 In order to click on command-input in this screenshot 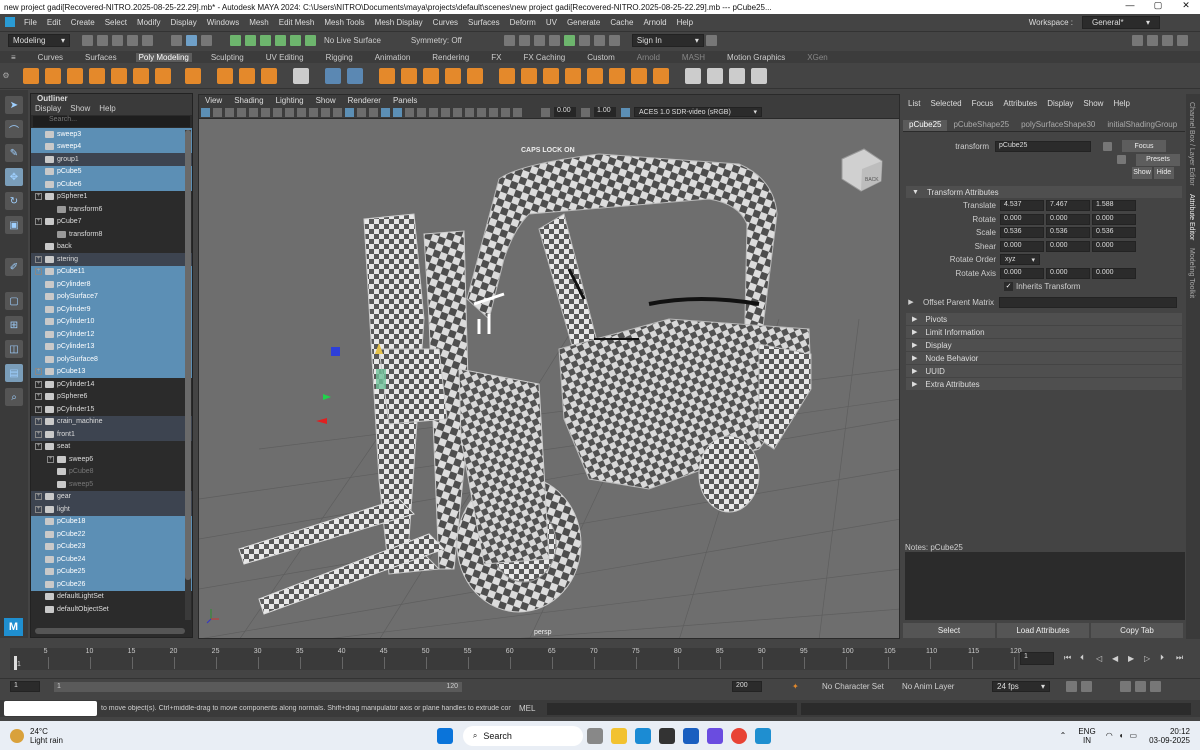, I will do `click(672, 708)`.